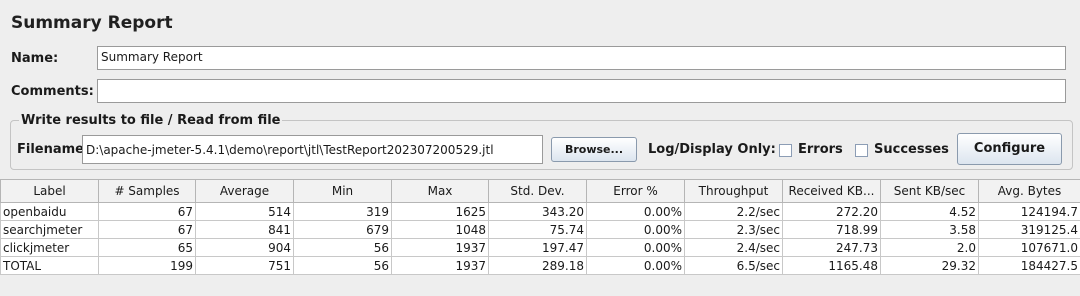  Describe the element at coordinates (244, 229) in the screenshot. I see `table-cell: 841` at that location.